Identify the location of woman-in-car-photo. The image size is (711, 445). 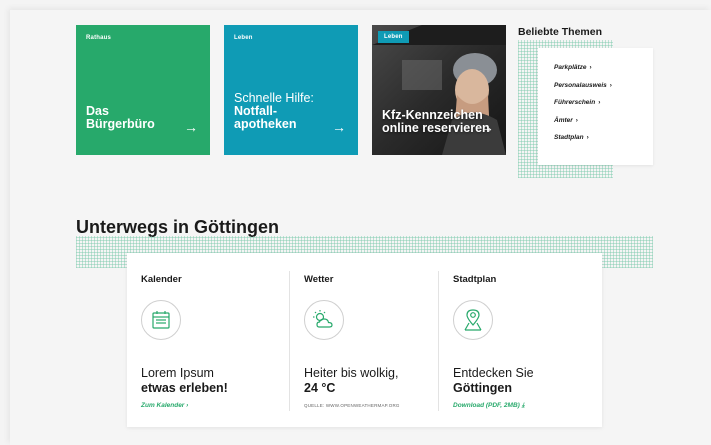
(439, 90).